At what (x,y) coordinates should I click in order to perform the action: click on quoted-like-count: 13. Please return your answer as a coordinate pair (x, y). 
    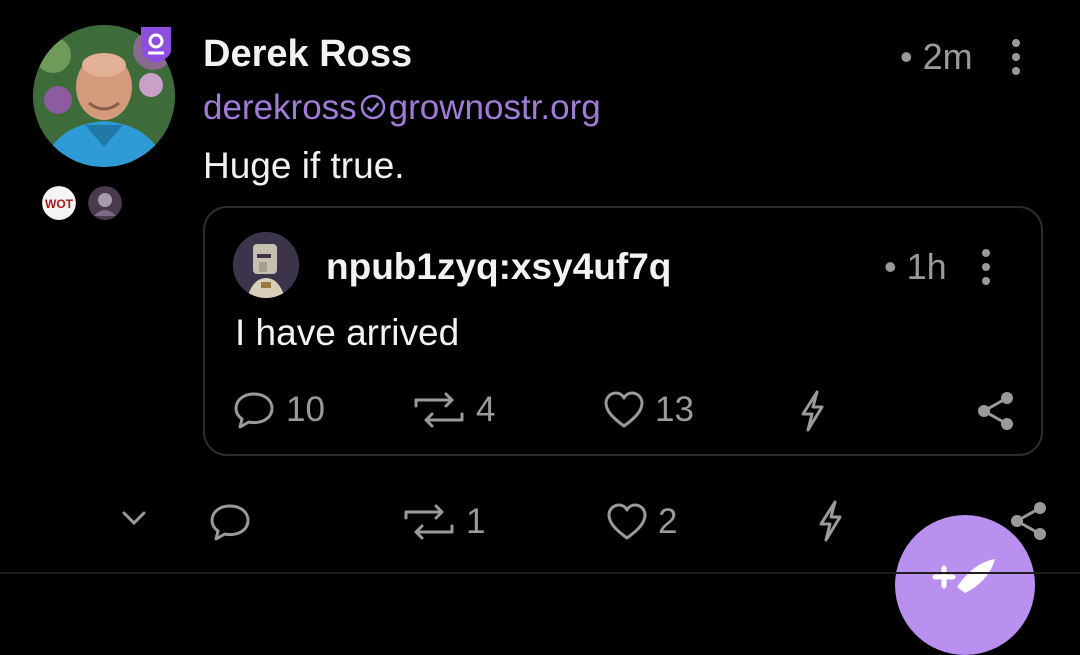
    Looking at the image, I should click on (674, 409).